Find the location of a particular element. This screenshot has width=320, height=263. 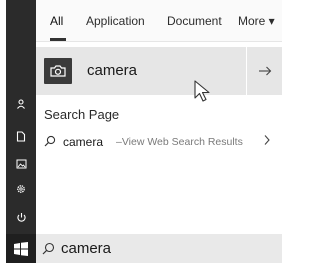

settings-icon is located at coordinates (21, 189).